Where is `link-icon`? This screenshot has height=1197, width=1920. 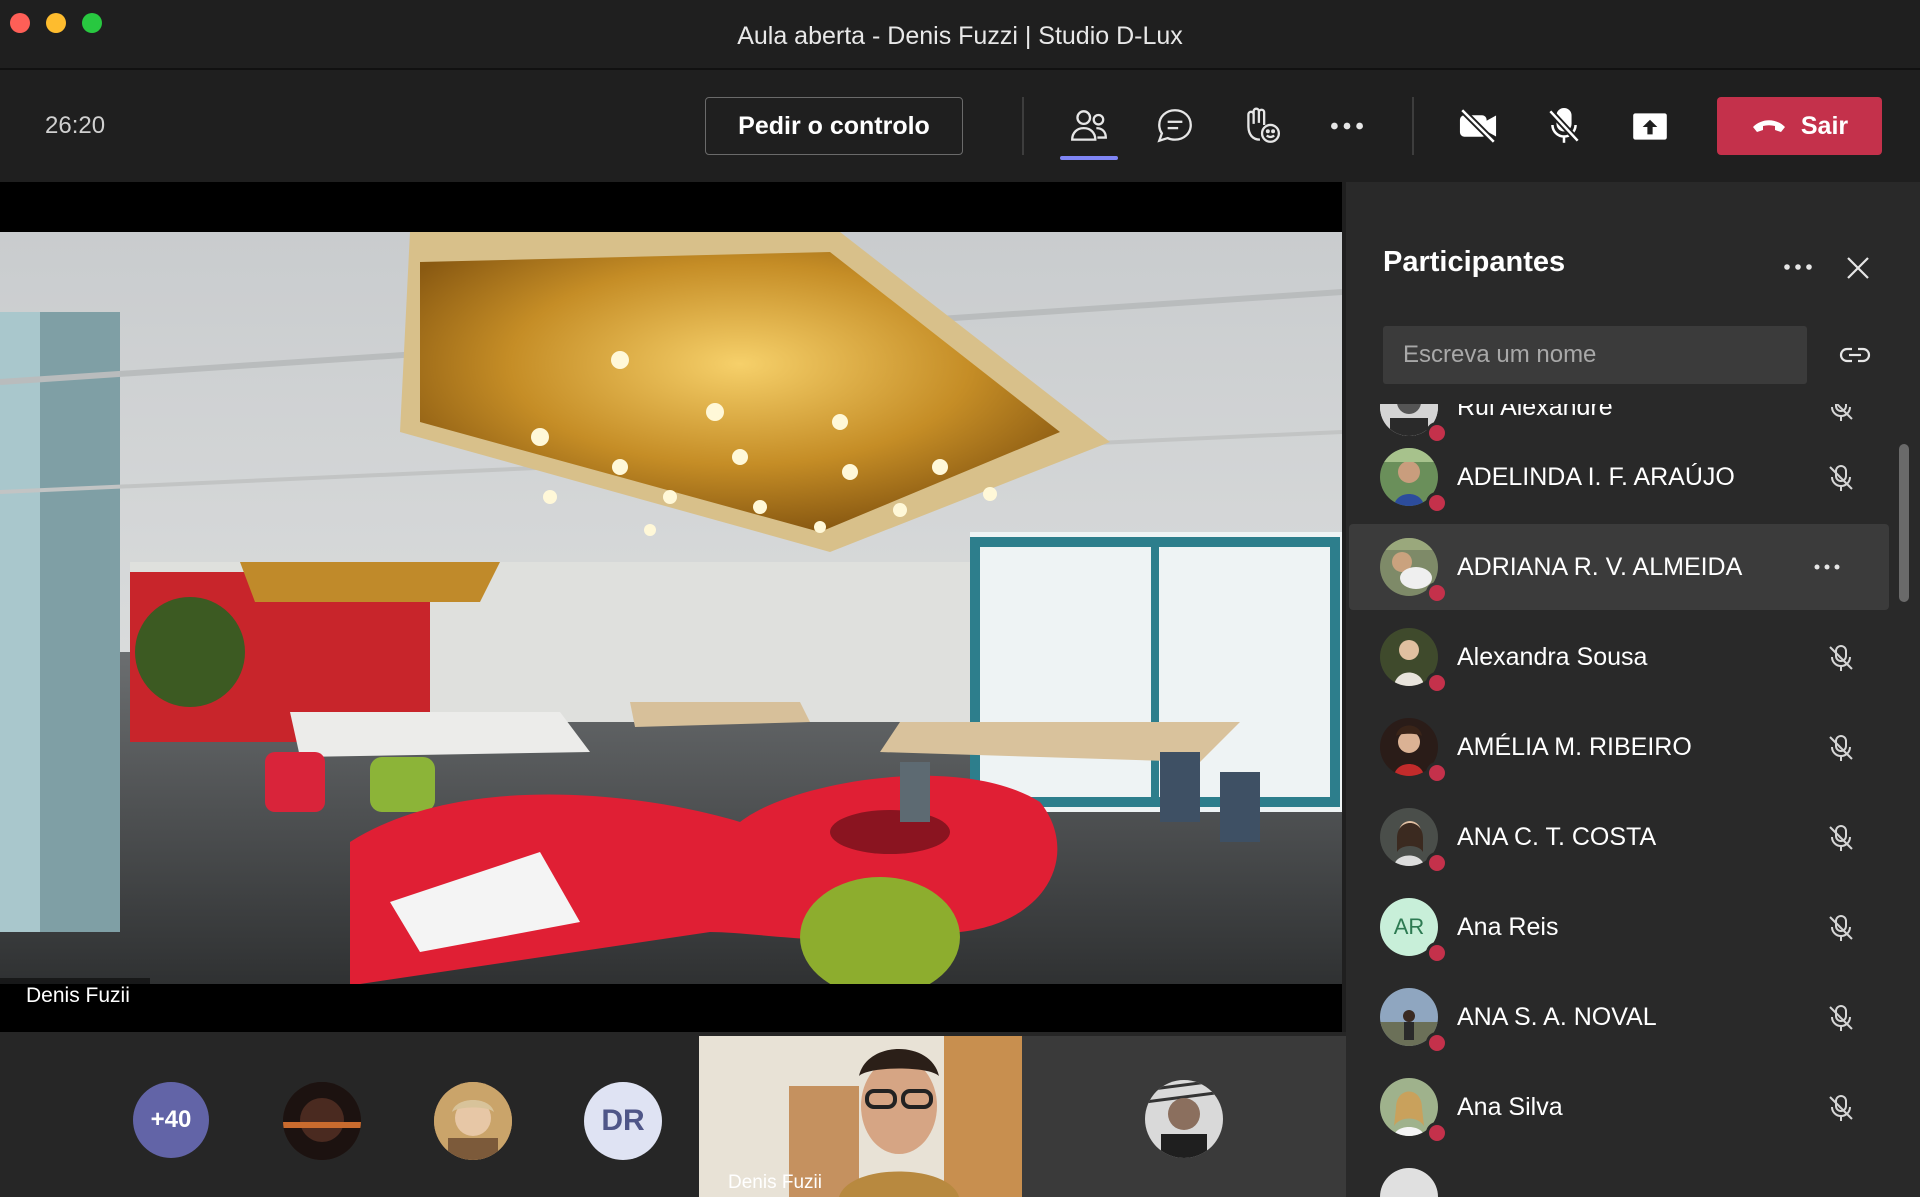 link-icon is located at coordinates (1855, 355).